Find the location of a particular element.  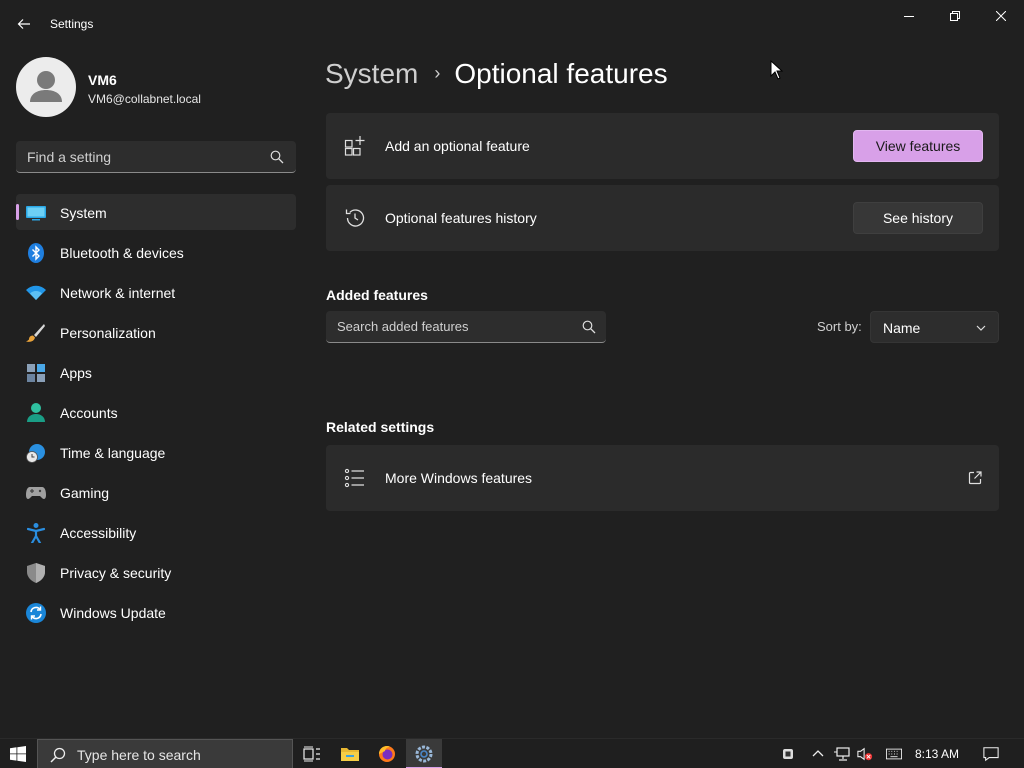

windows-logo-icon is located at coordinates (18, 754).